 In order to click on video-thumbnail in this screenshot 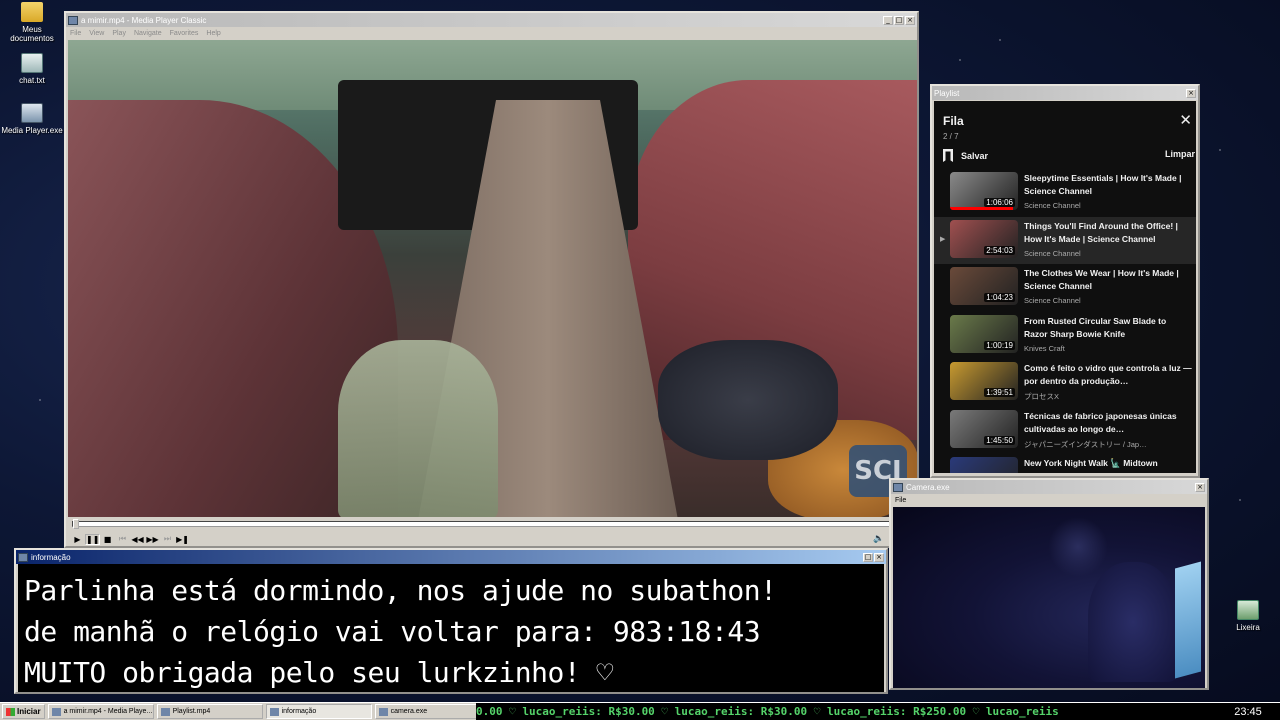, I will do `click(984, 465)`.